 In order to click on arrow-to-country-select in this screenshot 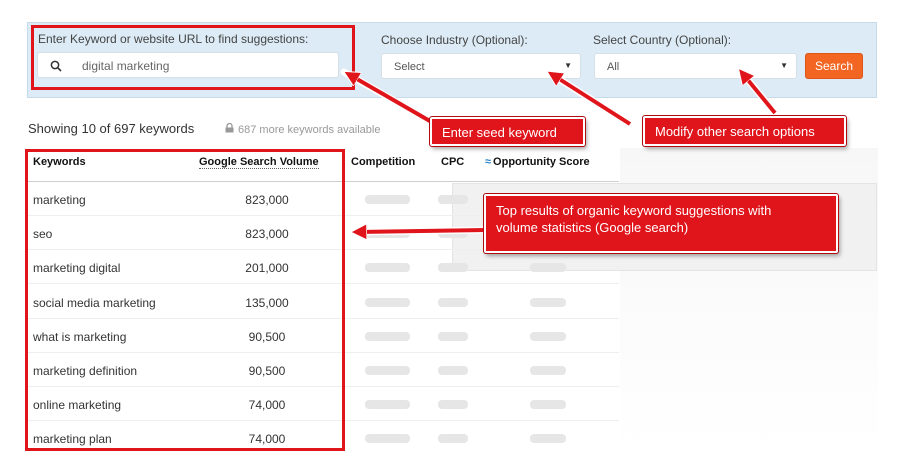, I will do `click(760, 94)`.